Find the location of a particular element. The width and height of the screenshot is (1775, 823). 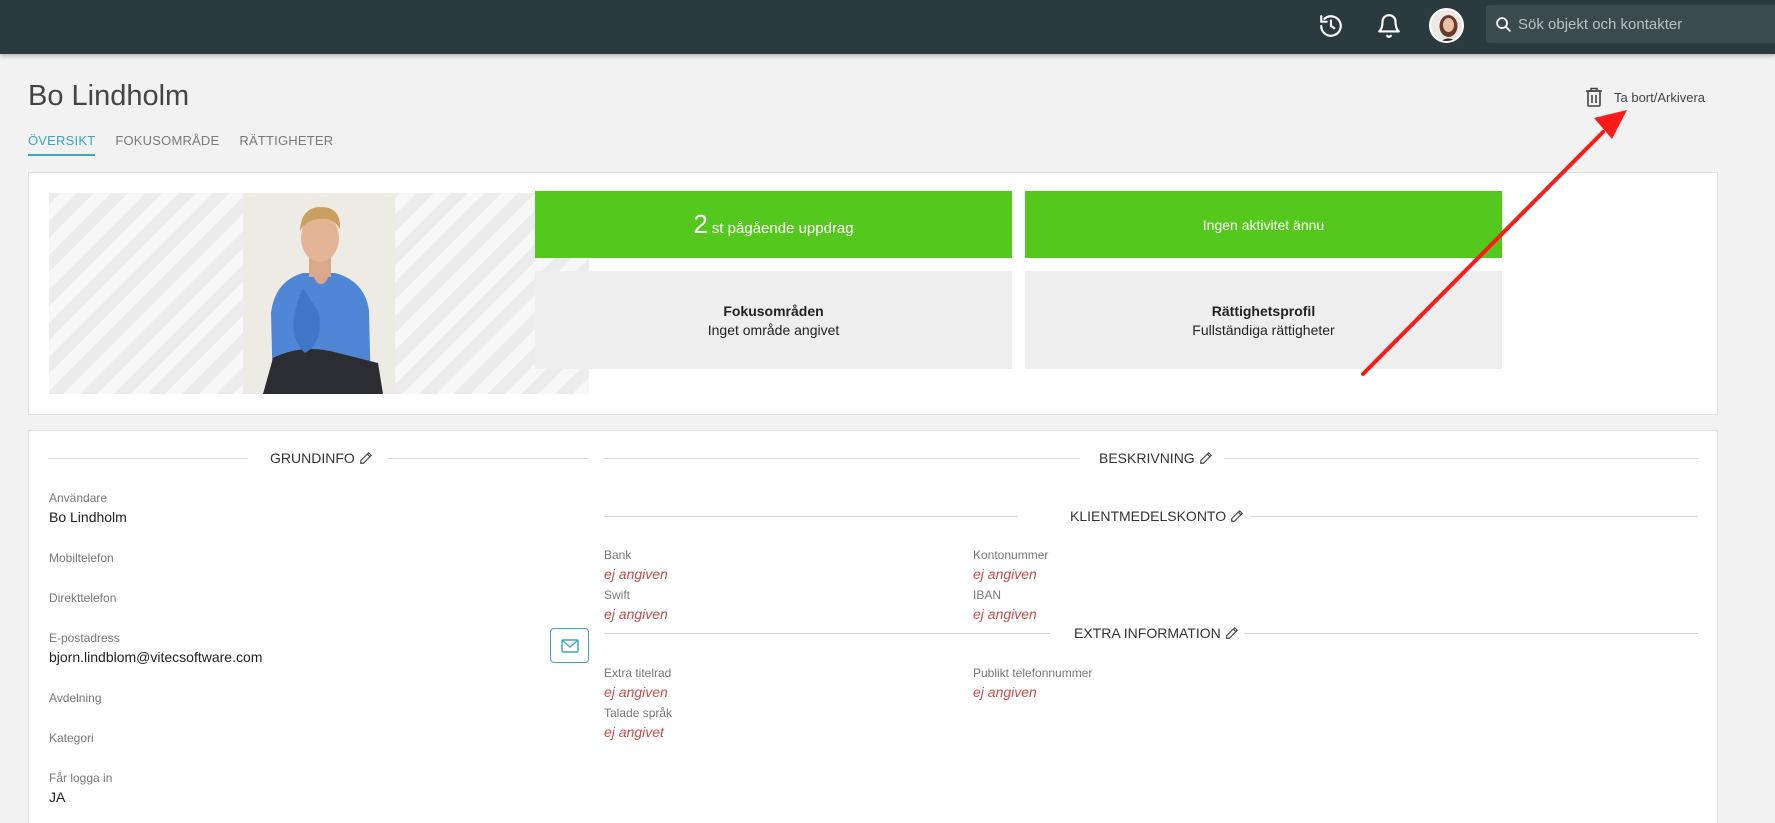

user-value: Bo Lindholm is located at coordinates (88, 517).